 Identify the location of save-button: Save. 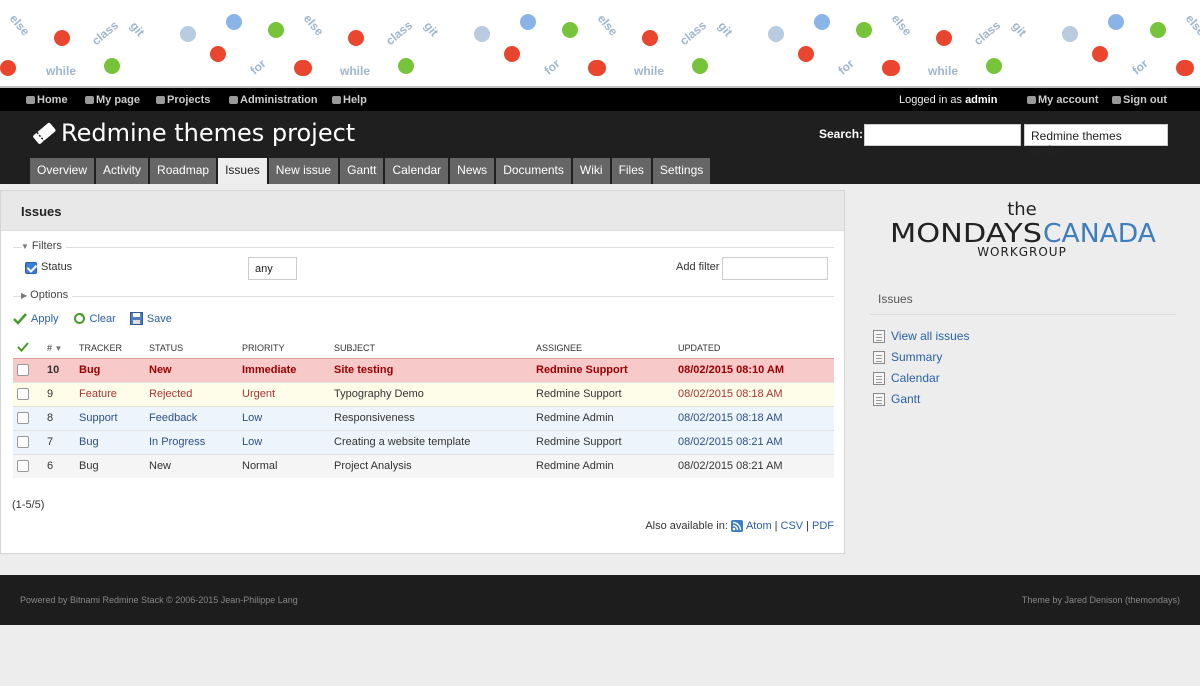
(150, 318).